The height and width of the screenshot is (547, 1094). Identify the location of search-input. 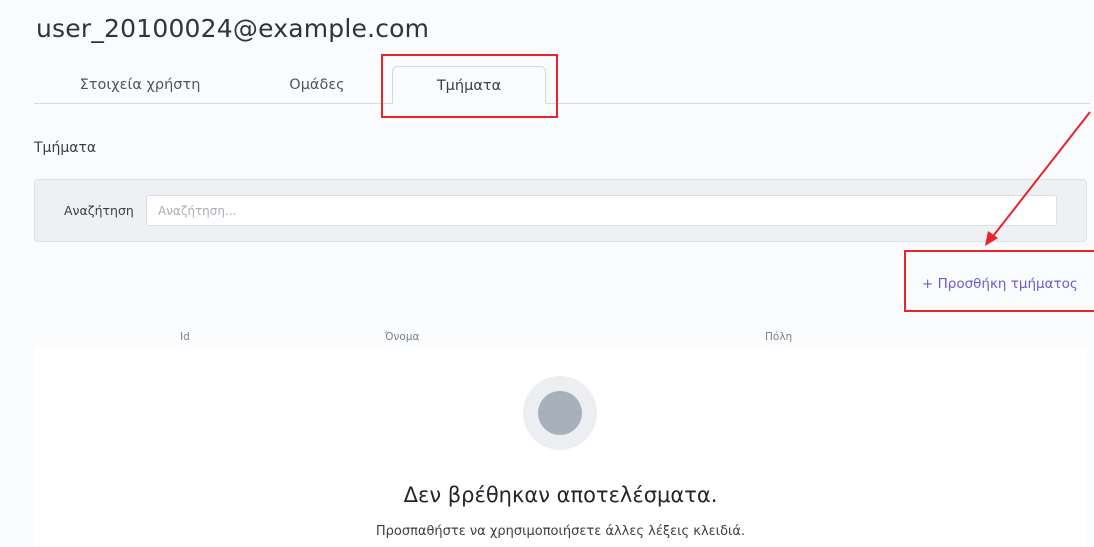
(601, 210).